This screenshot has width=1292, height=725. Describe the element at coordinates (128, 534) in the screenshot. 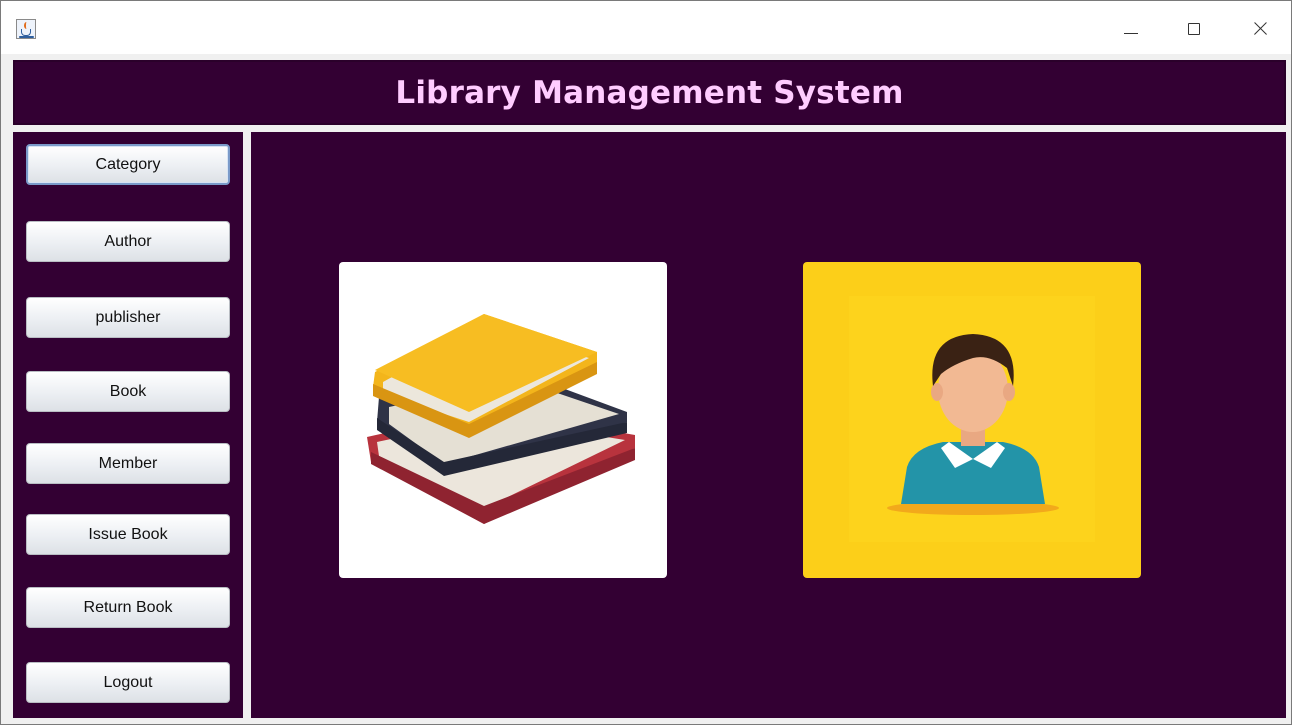

I see `issue-book-button: Issue Book` at that location.